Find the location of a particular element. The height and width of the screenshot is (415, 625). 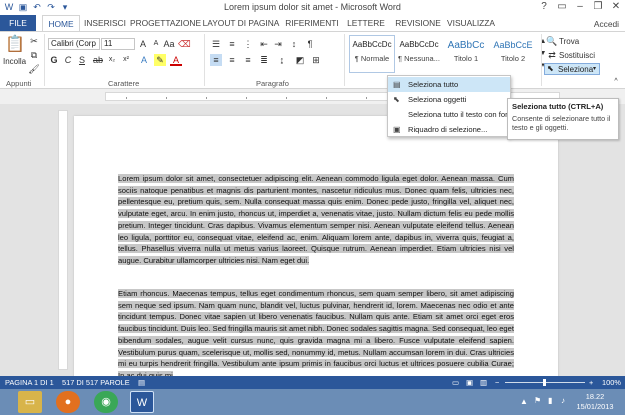

shrink-font-icon: A is located at coordinates (156, 44).